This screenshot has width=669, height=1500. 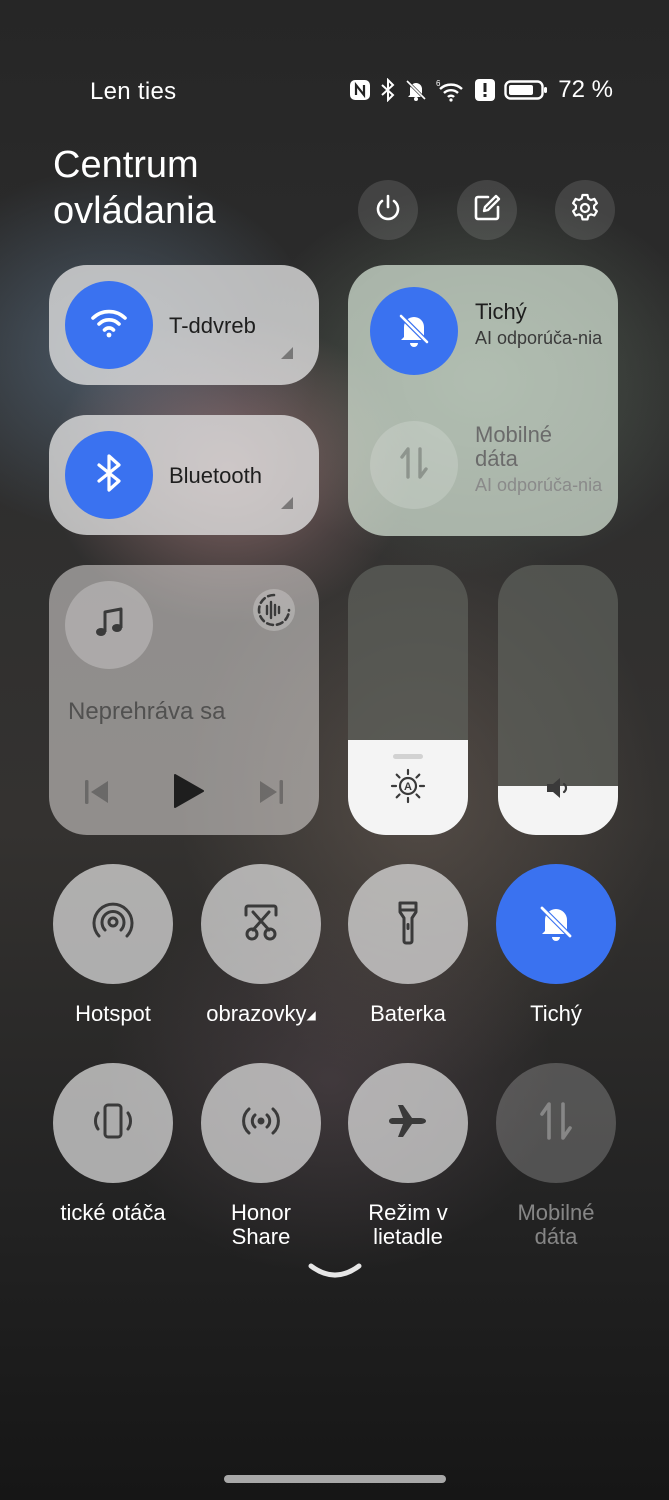 I want to click on qs-screenshot-label: obrazovky◢, so click(x=261, y=1013).